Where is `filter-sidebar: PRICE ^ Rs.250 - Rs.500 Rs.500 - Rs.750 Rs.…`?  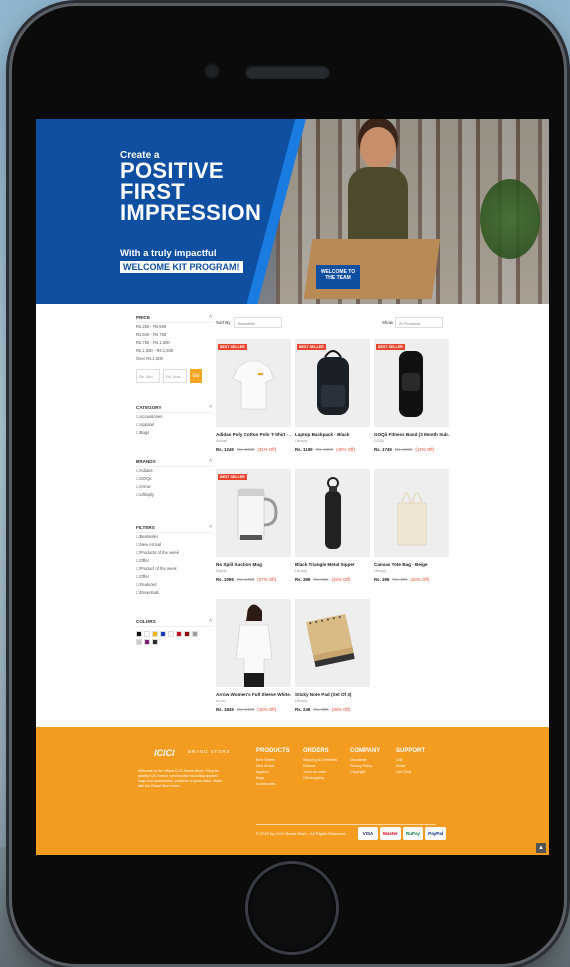 filter-sidebar: PRICE ^ Rs.250 - Rs.500 Rs.500 - Rs.750 Rs.… is located at coordinates (174, 480).